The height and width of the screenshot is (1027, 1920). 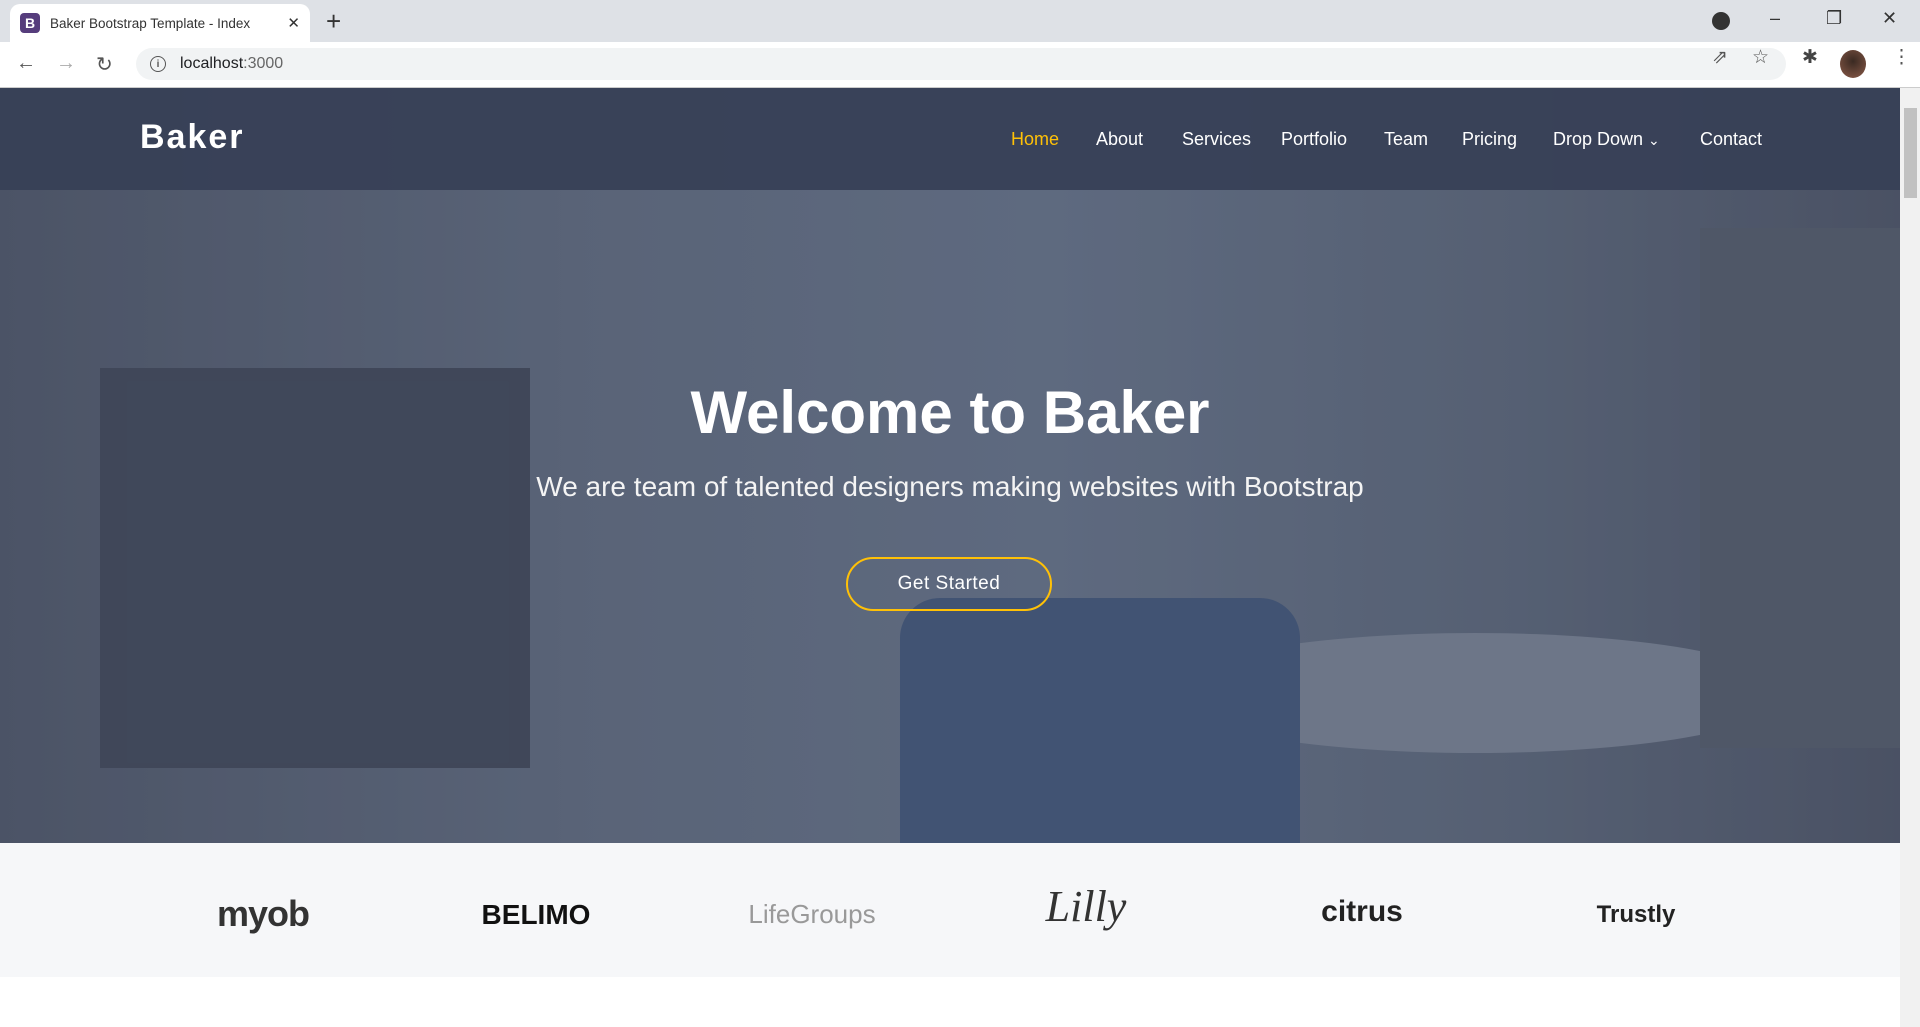 I want to click on extensions-puzzle-icon: ✱, so click(x=1810, y=57).